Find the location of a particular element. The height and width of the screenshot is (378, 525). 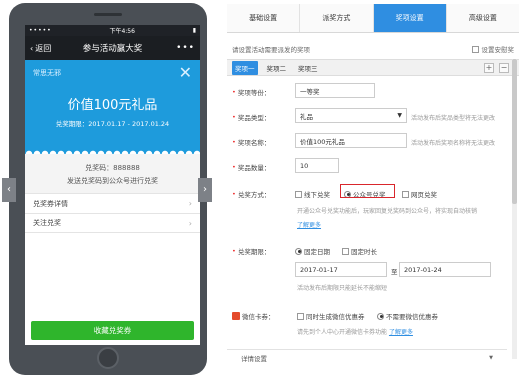

list-item-follow-redeem: 关注兑奖 › is located at coordinates (112, 223).